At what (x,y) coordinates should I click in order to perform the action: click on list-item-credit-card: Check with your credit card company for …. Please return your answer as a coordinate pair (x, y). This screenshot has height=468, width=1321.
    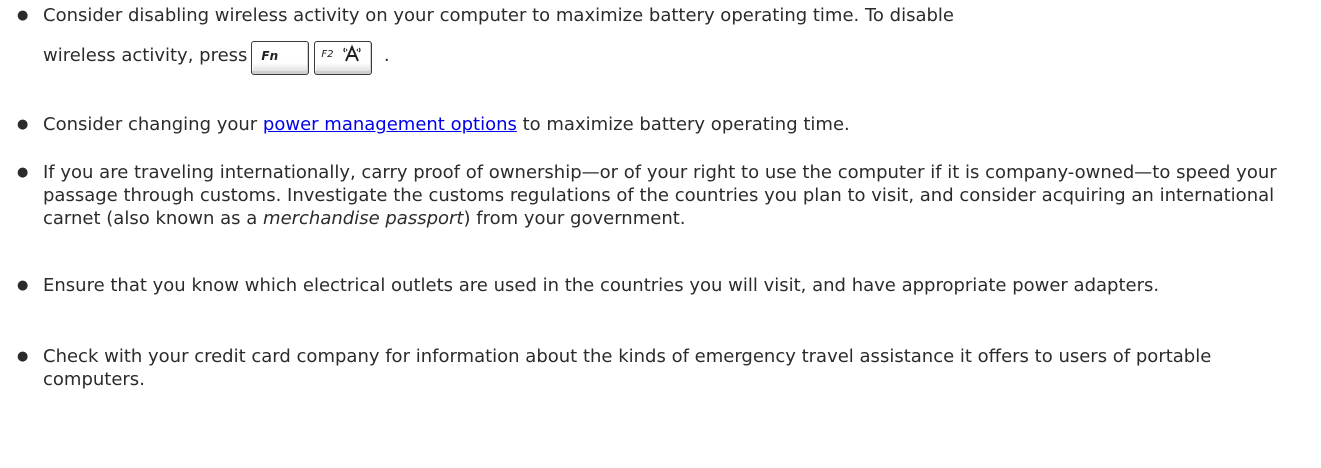
    Looking at the image, I should click on (657, 368).